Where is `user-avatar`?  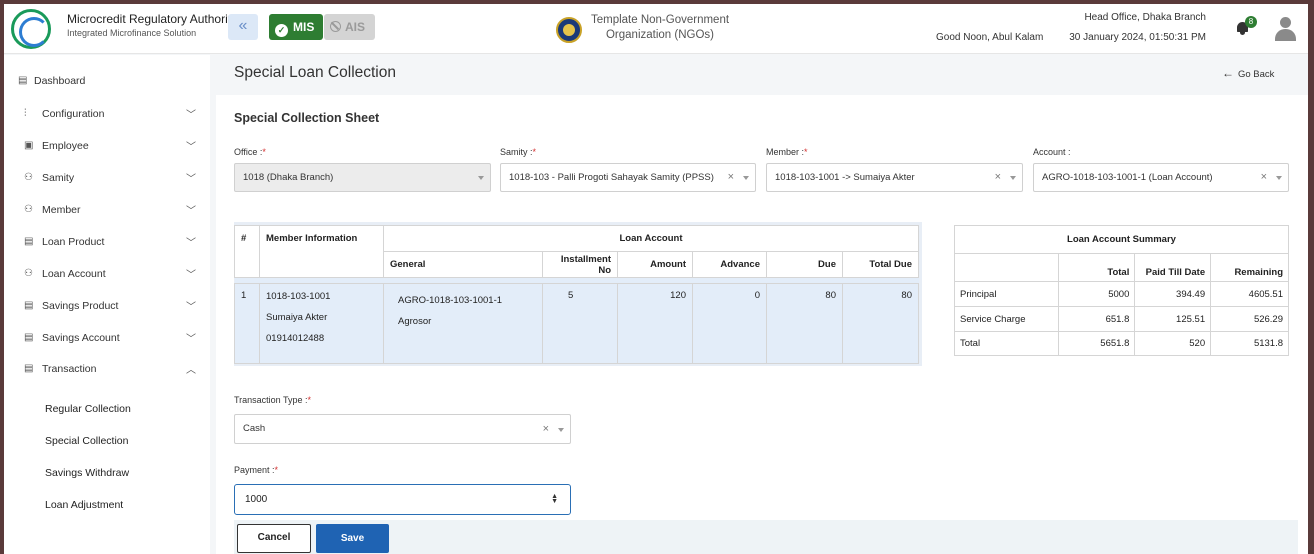 user-avatar is located at coordinates (1285, 29).